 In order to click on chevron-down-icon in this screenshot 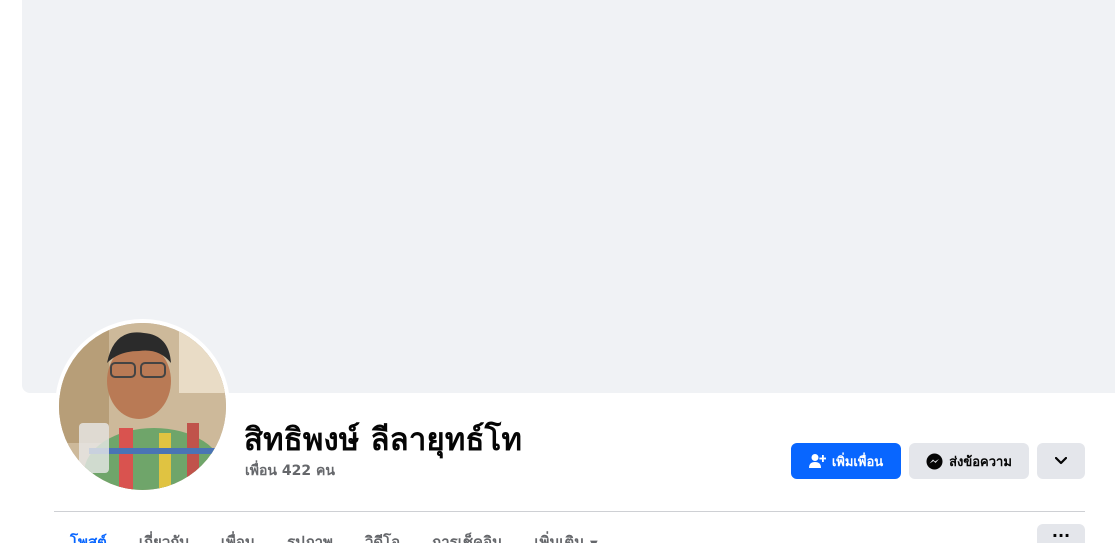, I will do `click(1061, 461)`.